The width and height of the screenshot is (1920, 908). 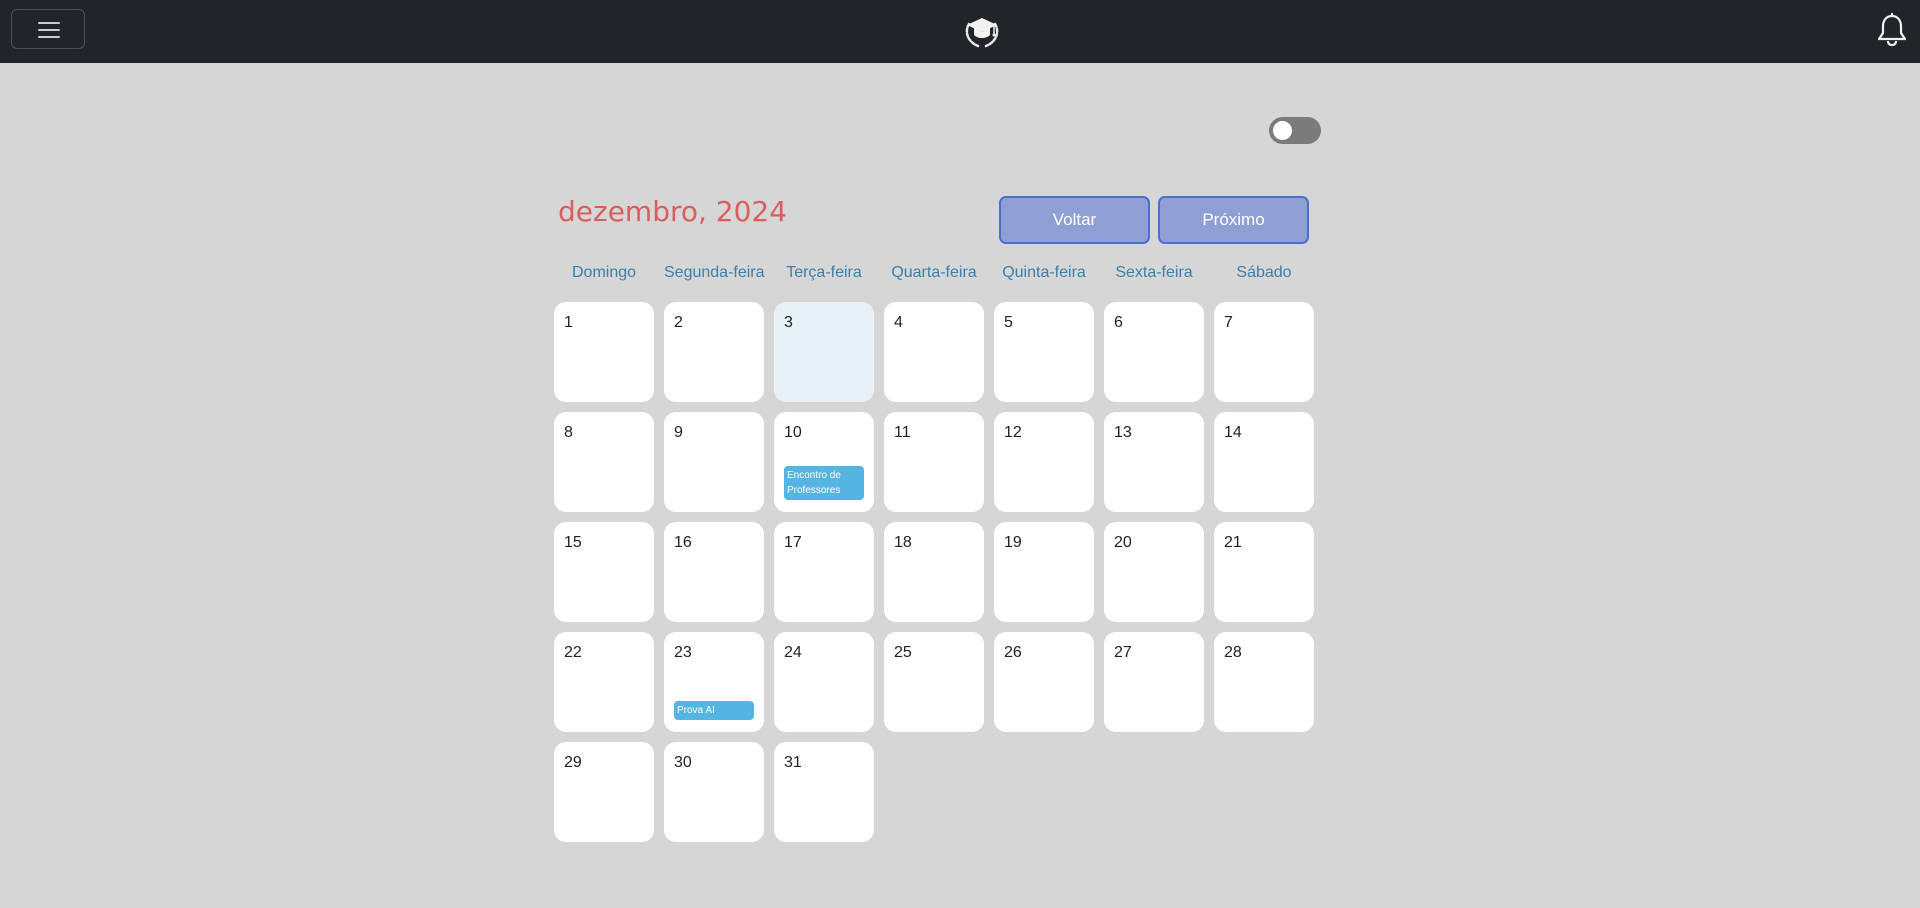 What do you see at coordinates (824, 572) in the screenshot?
I see `calendar-day-cell: 17` at bounding box center [824, 572].